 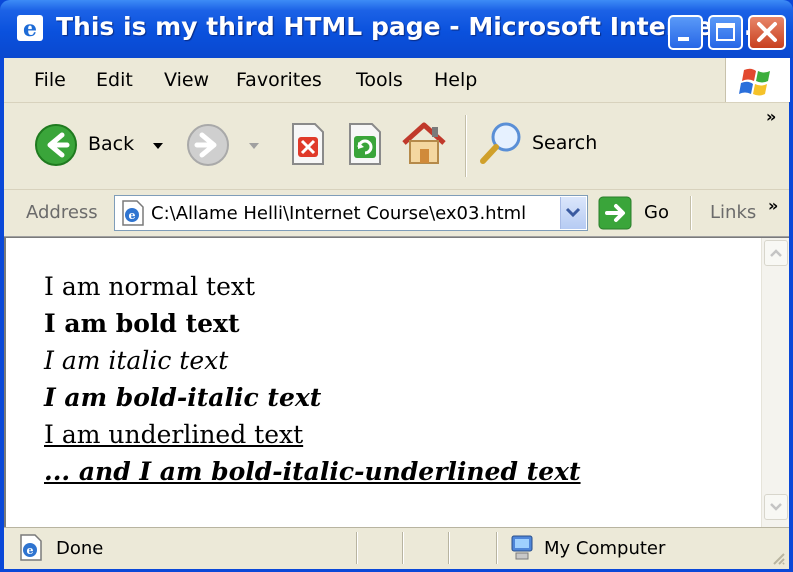 I want to click on chevron-up-icon, so click(x=776, y=253).